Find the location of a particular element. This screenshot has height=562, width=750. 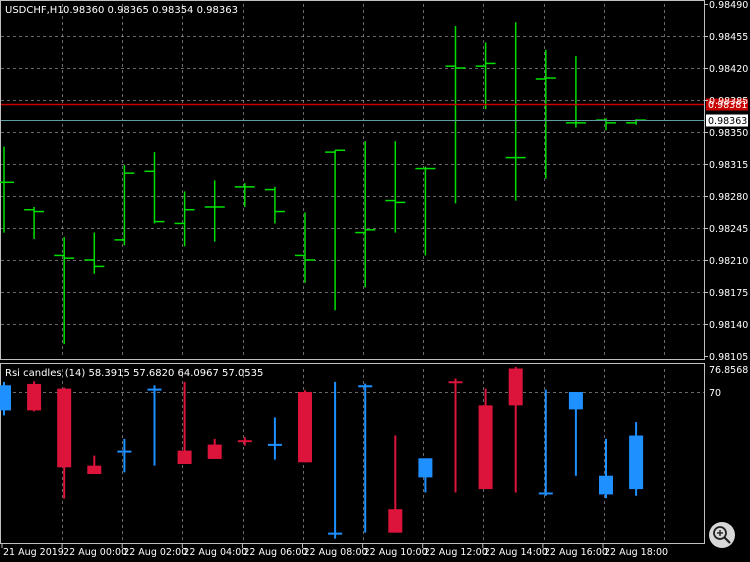

time-tick-label: 22 Aug 00:00 is located at coordinates (95, 552).